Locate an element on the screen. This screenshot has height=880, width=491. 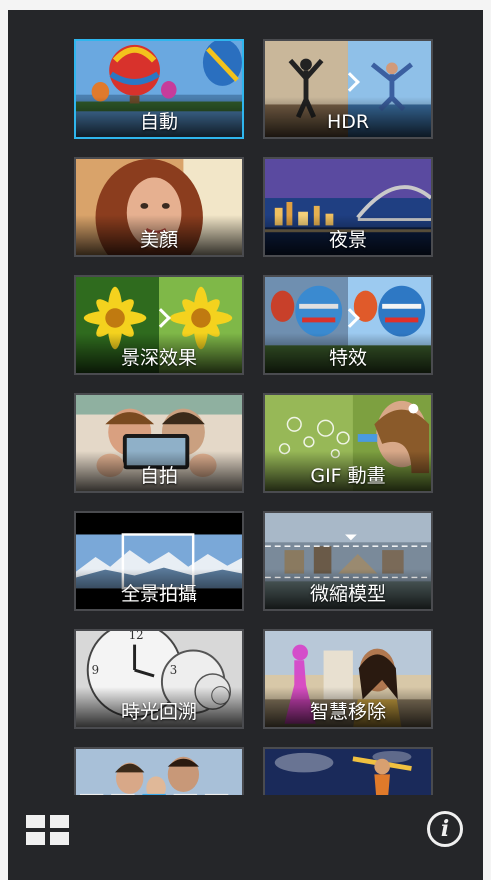
mode-tile-depth-of-field: 景深效果 is located at coordinates (159, 325).